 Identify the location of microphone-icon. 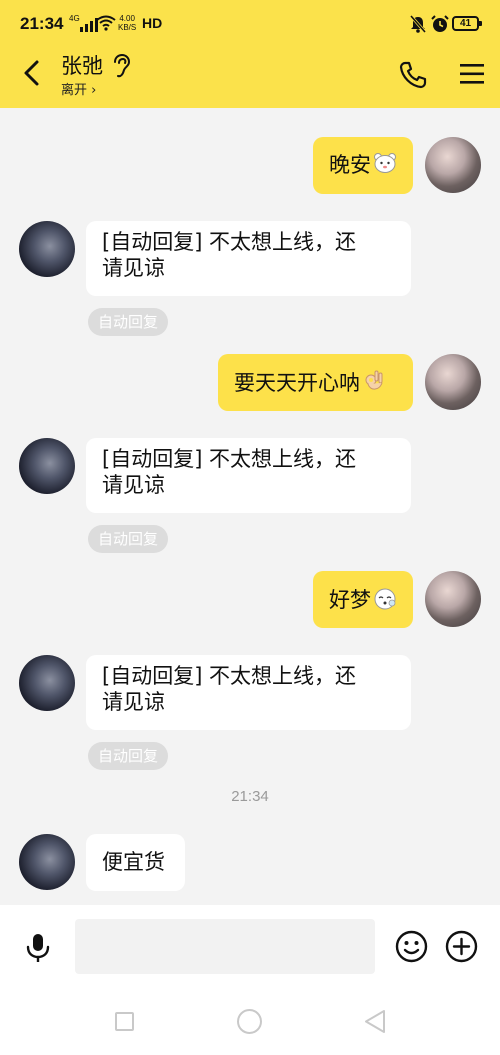
(38, 948).